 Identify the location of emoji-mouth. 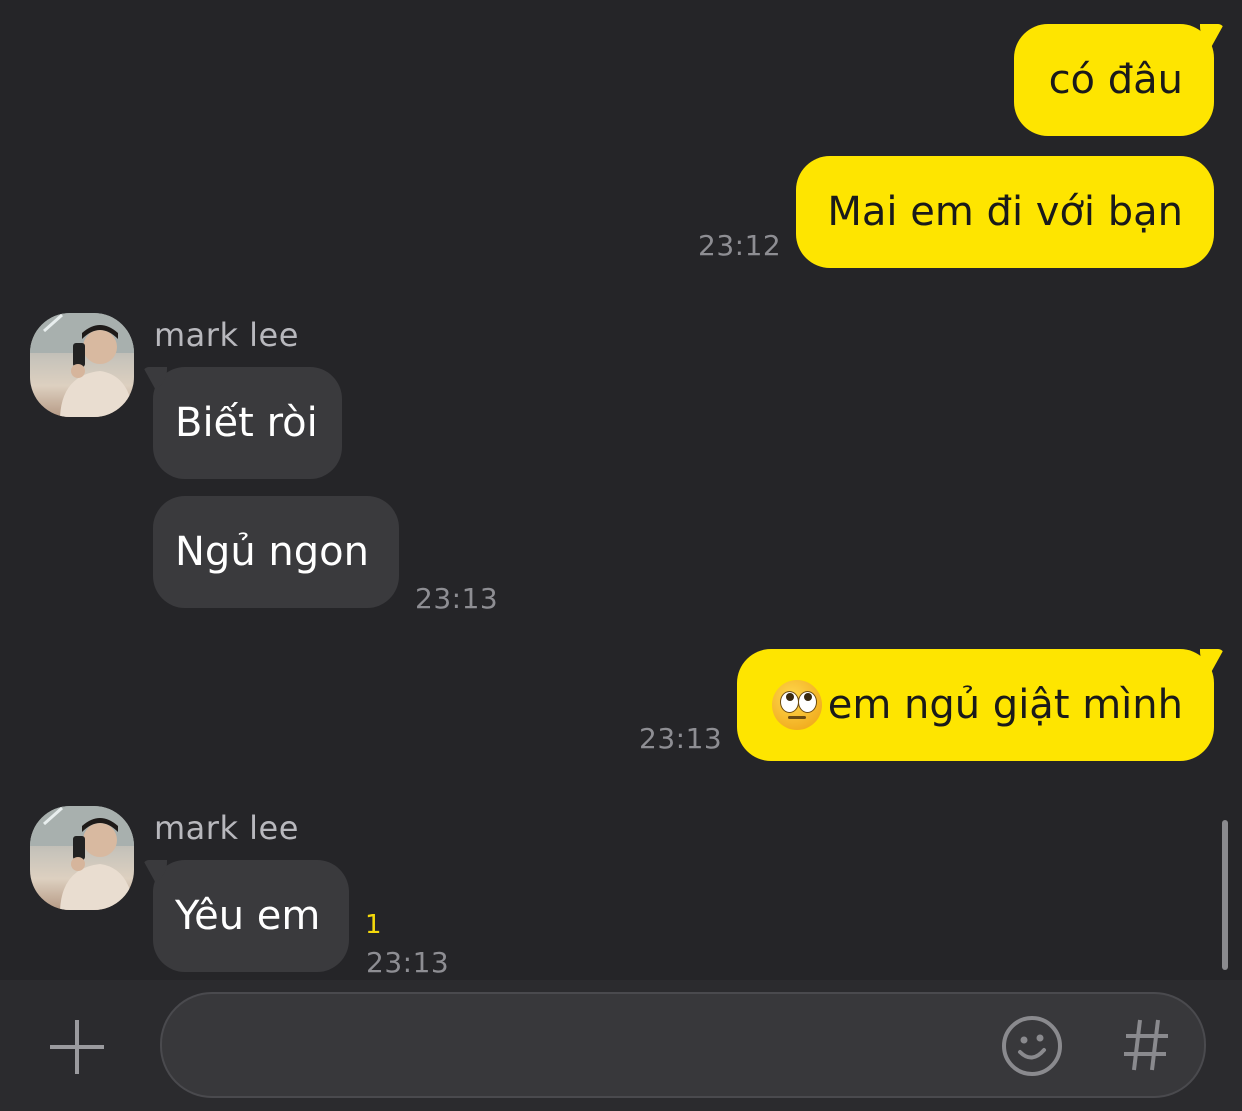
(796, 717).